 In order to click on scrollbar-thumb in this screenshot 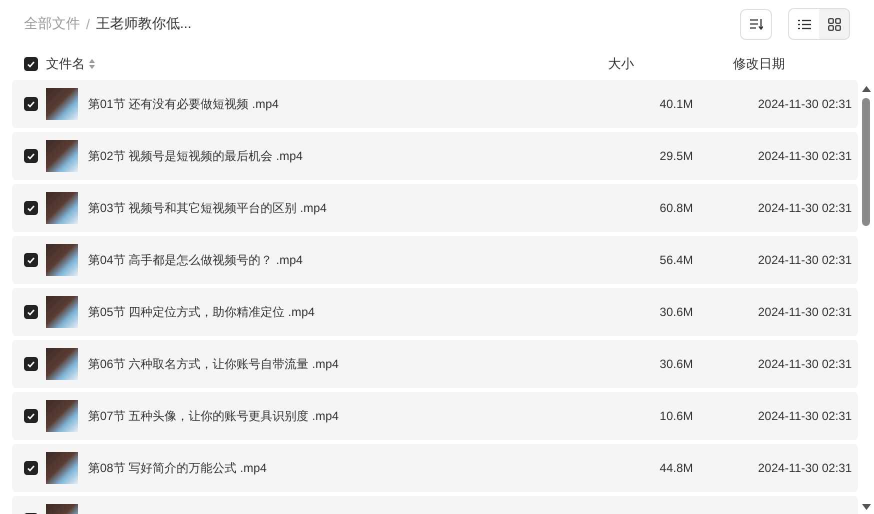, I will do `click(866, 162)`.